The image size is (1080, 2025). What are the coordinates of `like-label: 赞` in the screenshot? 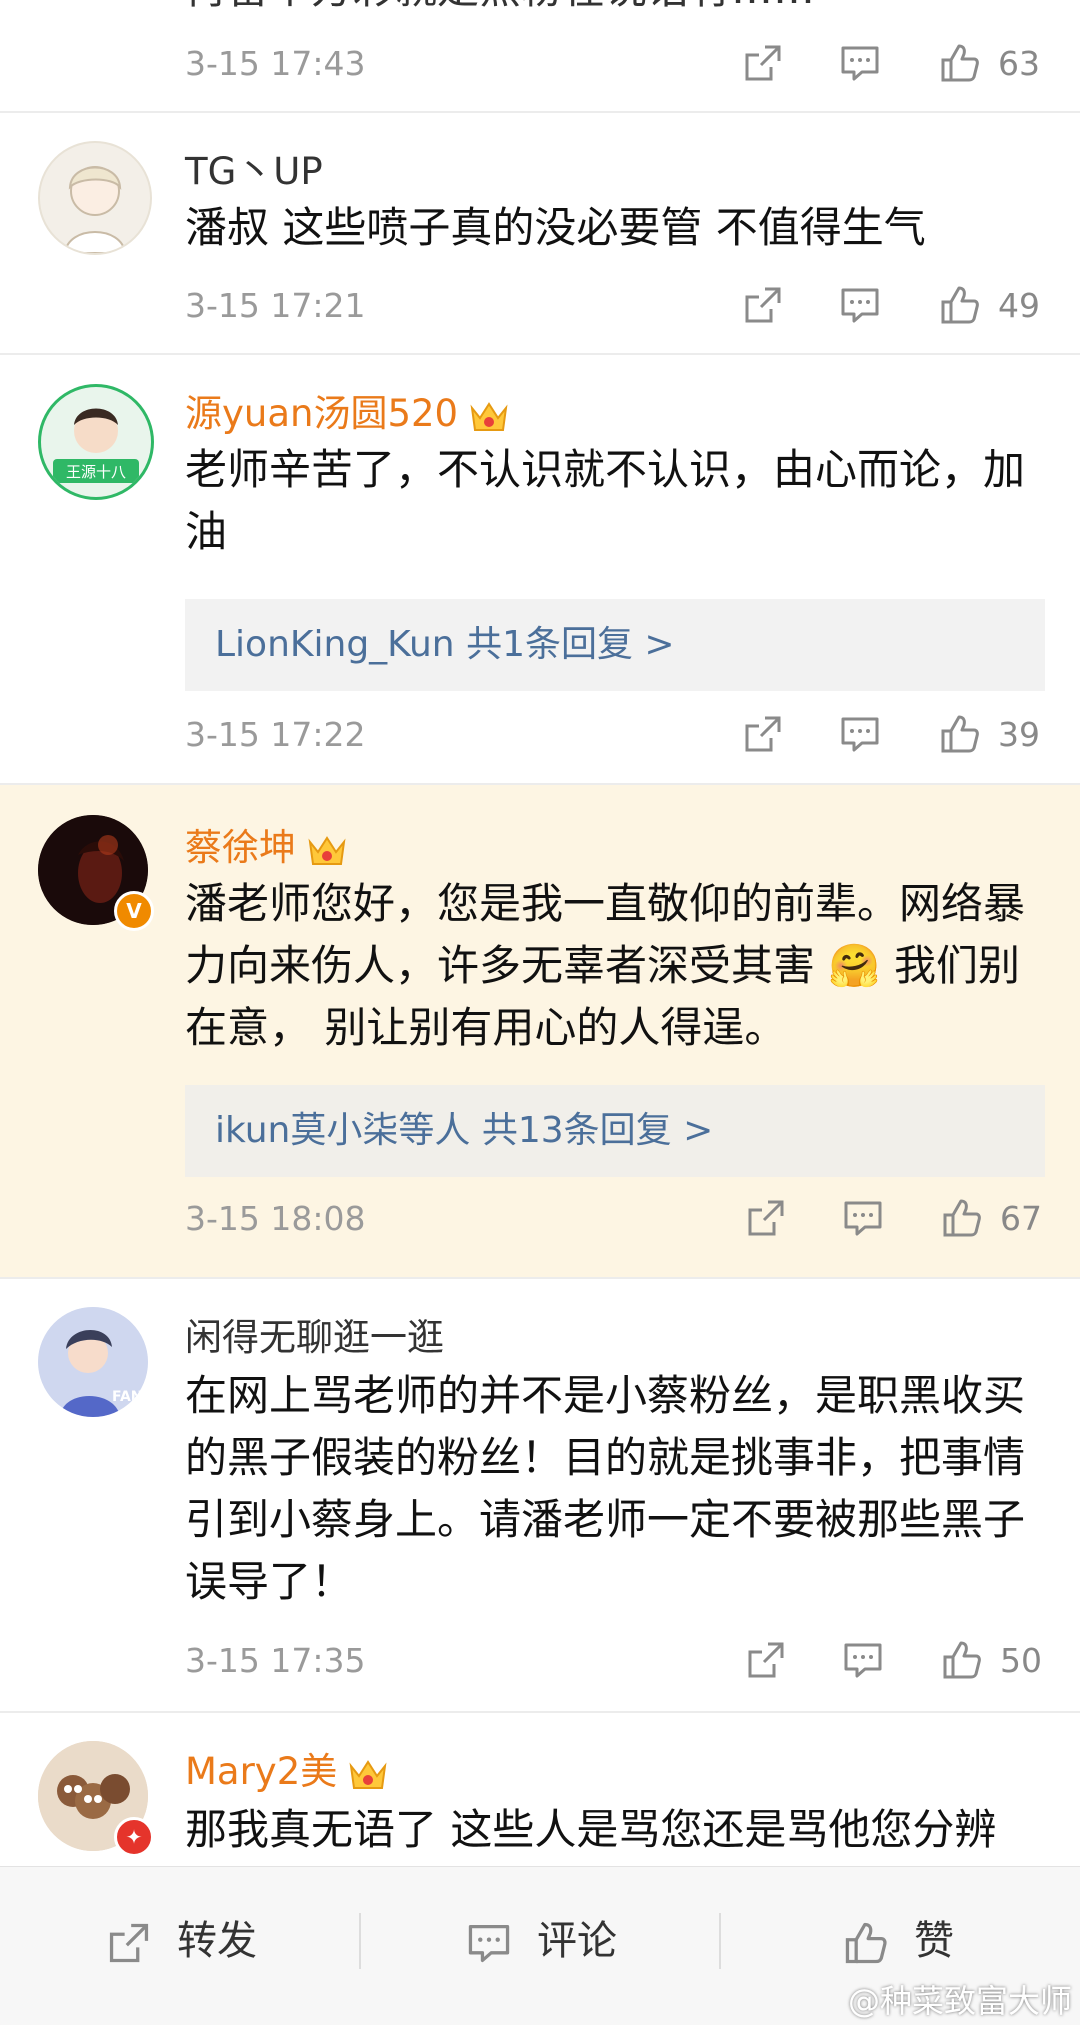 It's located at (934, 1941).